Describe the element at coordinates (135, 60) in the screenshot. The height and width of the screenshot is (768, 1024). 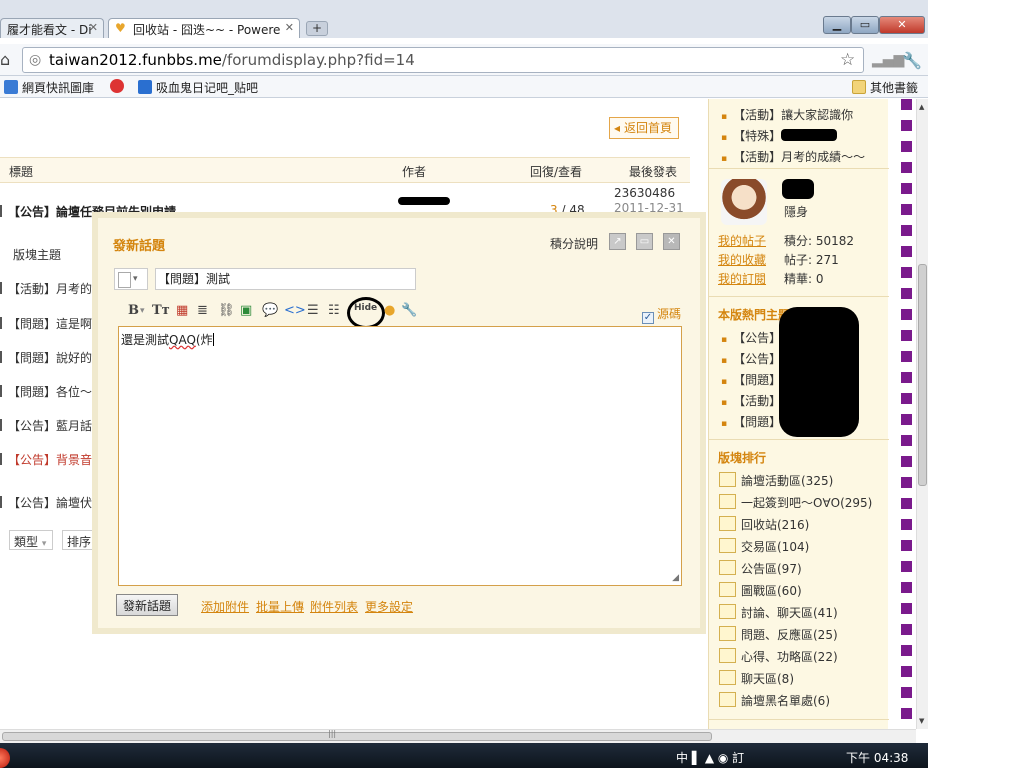
I see `address-host: taiwan2012.funbbs.me` at that location.